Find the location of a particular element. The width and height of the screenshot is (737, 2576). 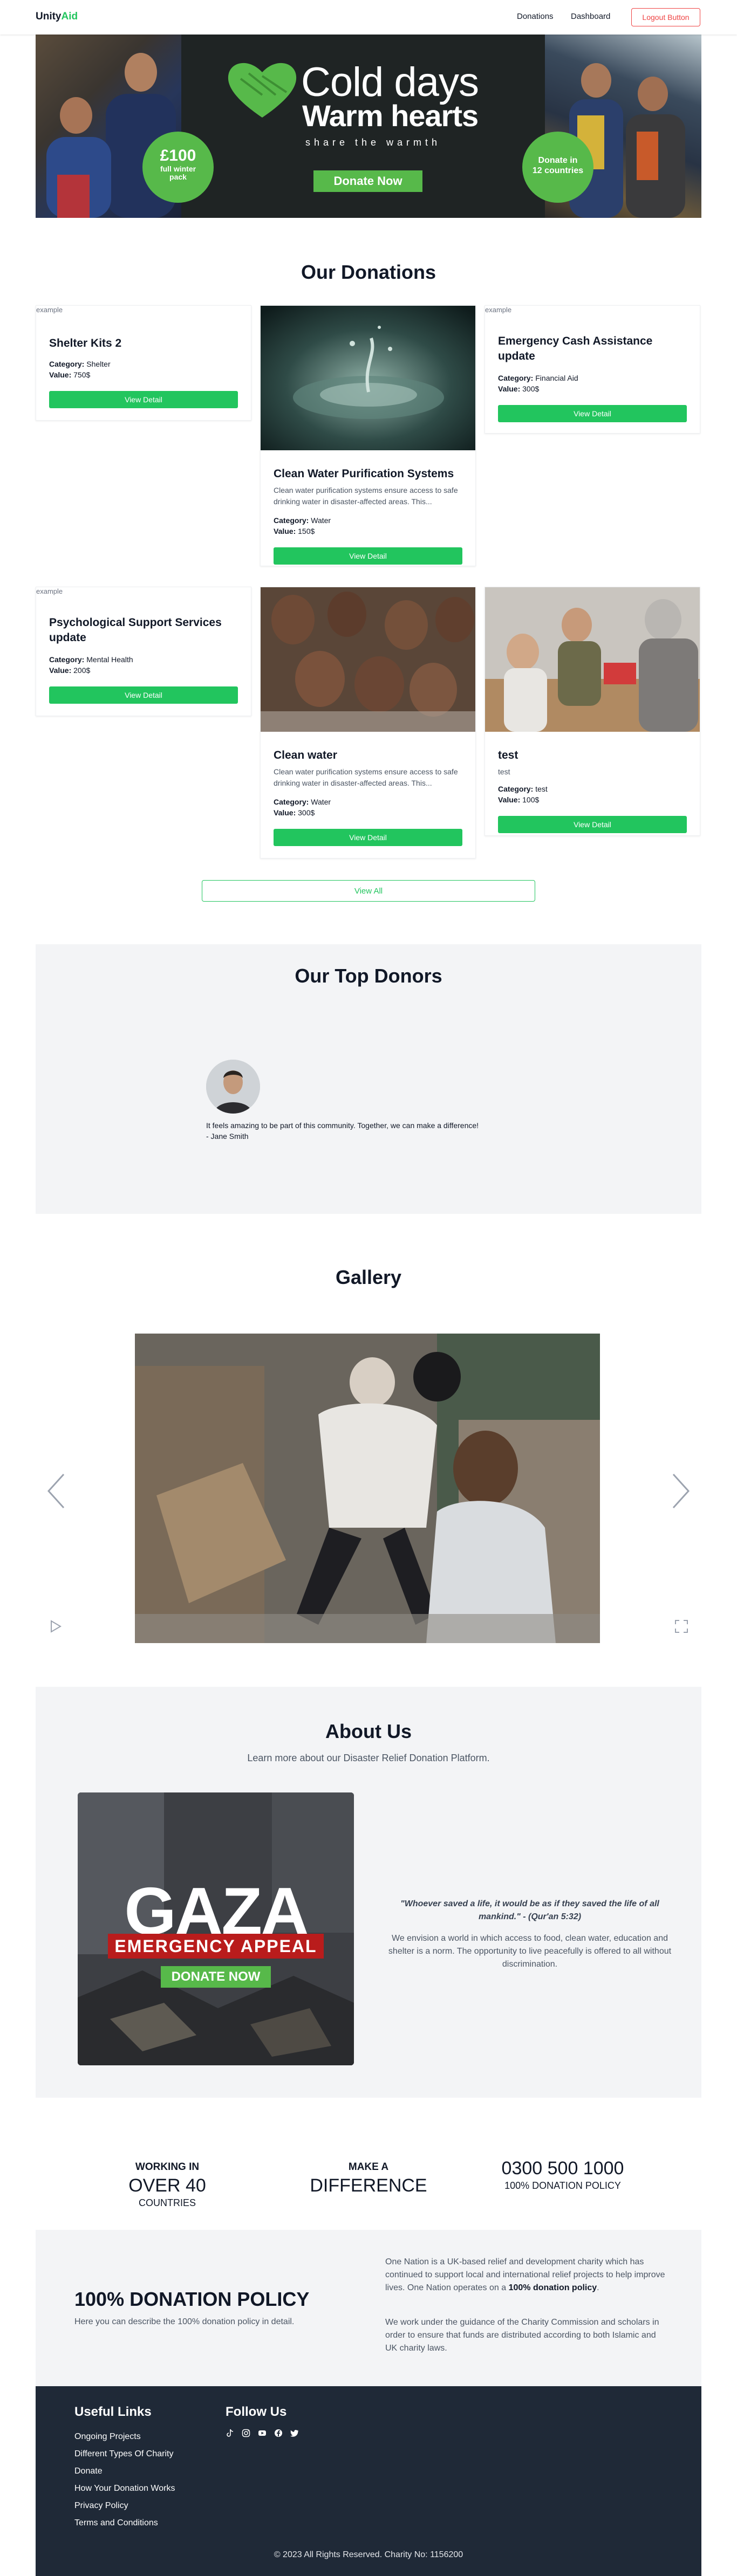

badge-line1: full winter is located at coordinates (178, 168).